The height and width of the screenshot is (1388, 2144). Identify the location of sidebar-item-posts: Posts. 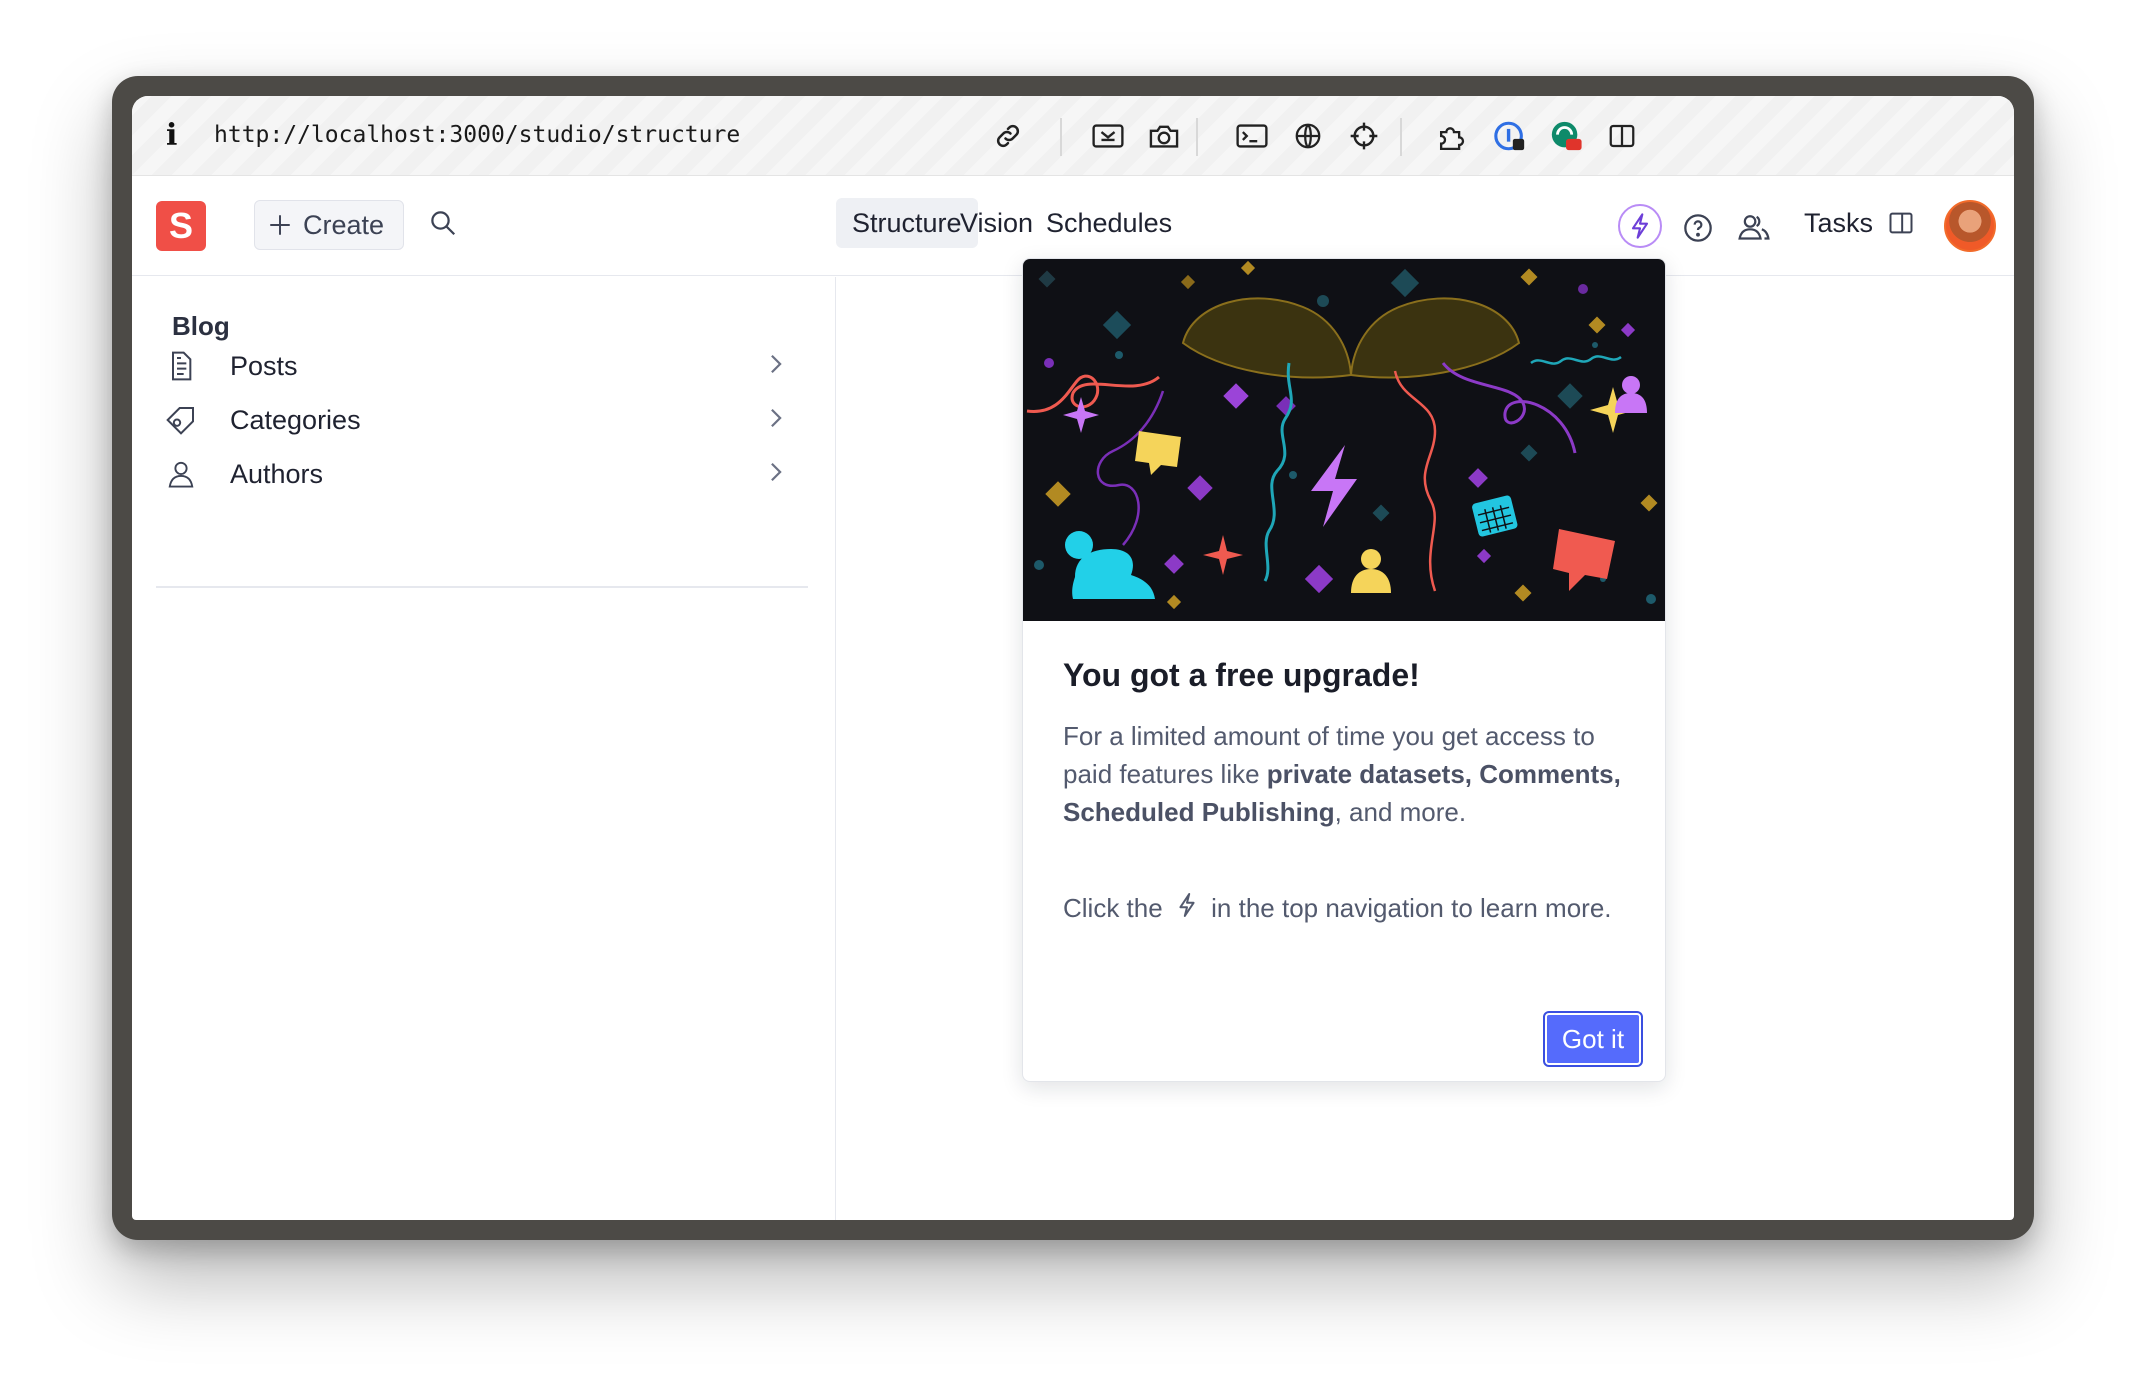
(482, 366).